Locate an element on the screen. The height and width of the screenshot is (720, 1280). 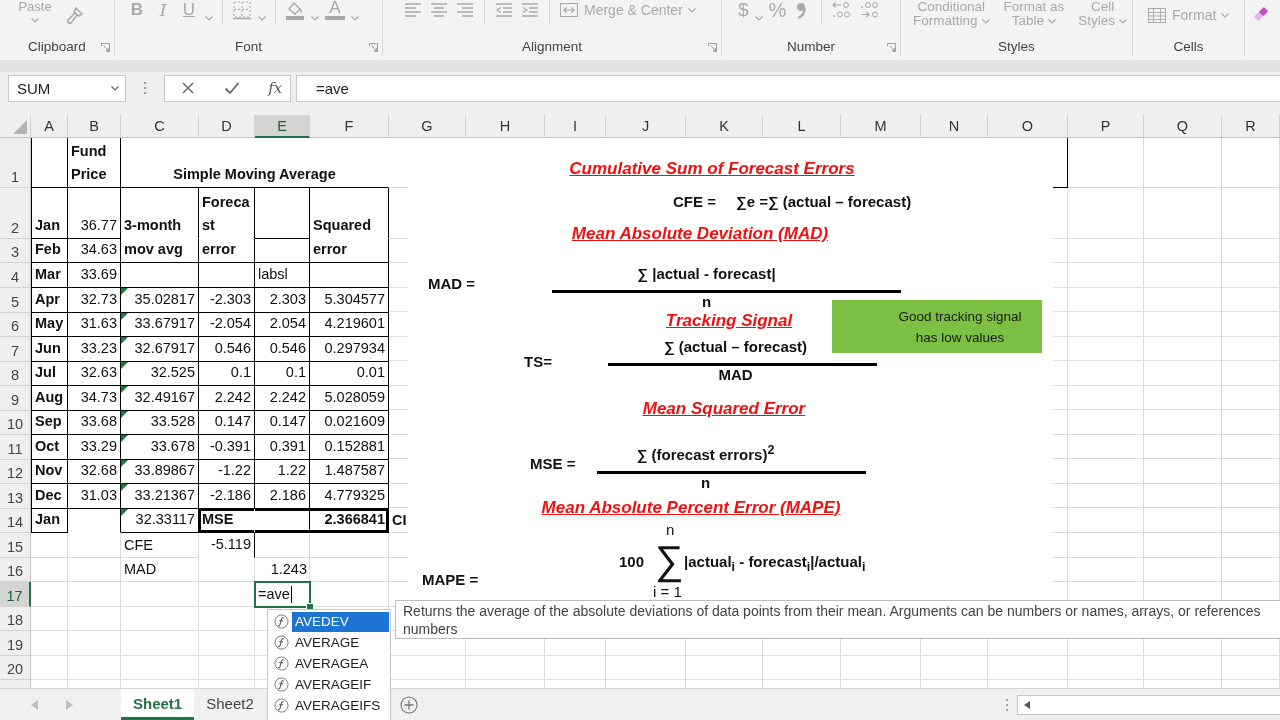
column-header: B is located at coordinates (94, 126).